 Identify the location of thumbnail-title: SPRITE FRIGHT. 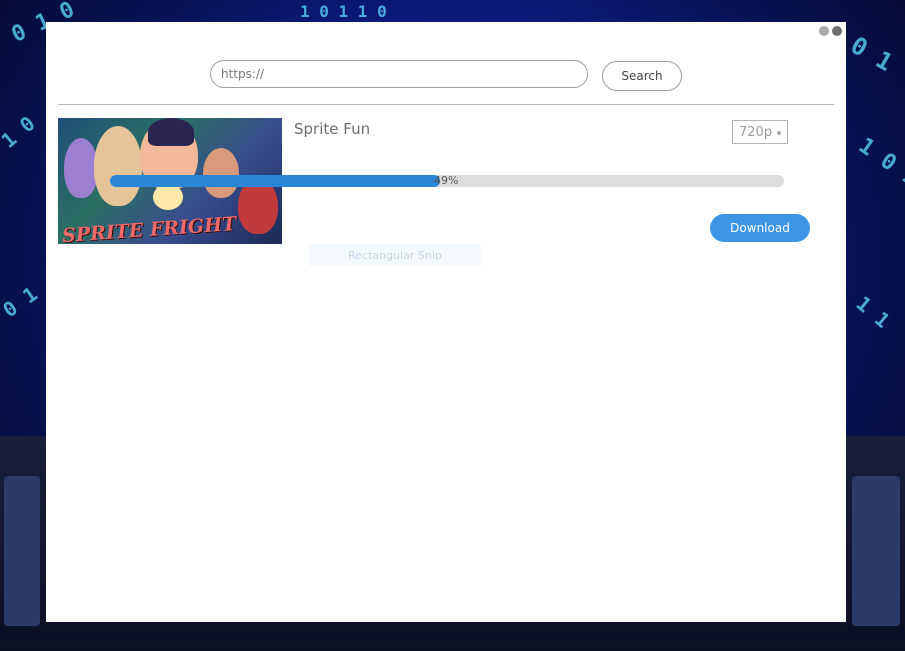
(149, 228).